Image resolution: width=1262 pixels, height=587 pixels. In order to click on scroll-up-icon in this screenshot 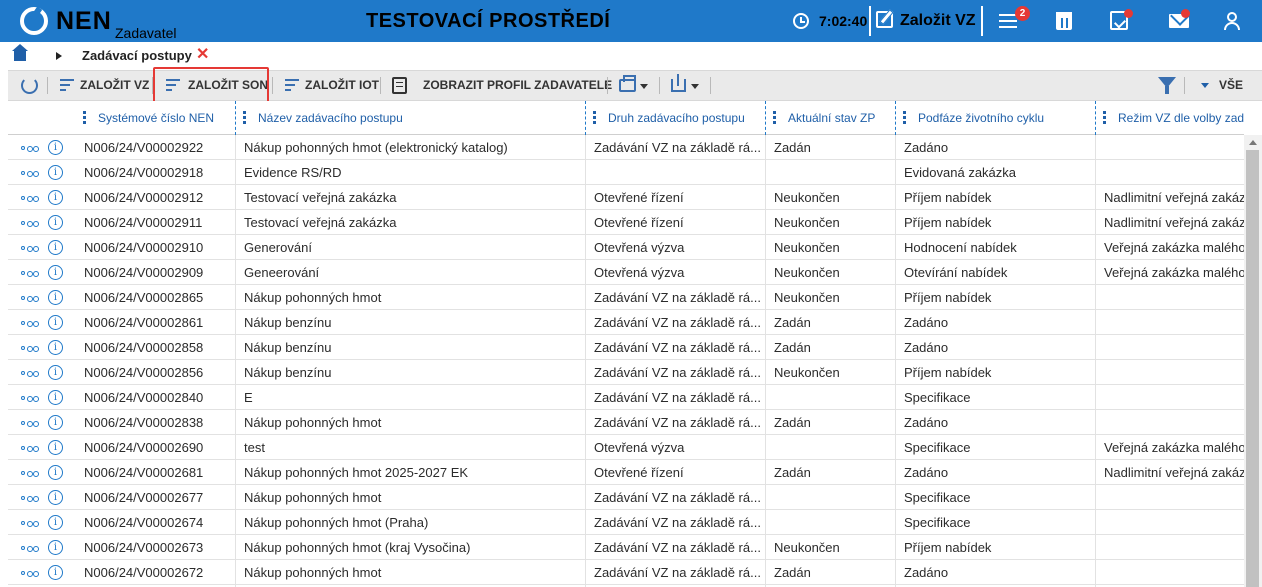, I will do `click(1253, 142)`.